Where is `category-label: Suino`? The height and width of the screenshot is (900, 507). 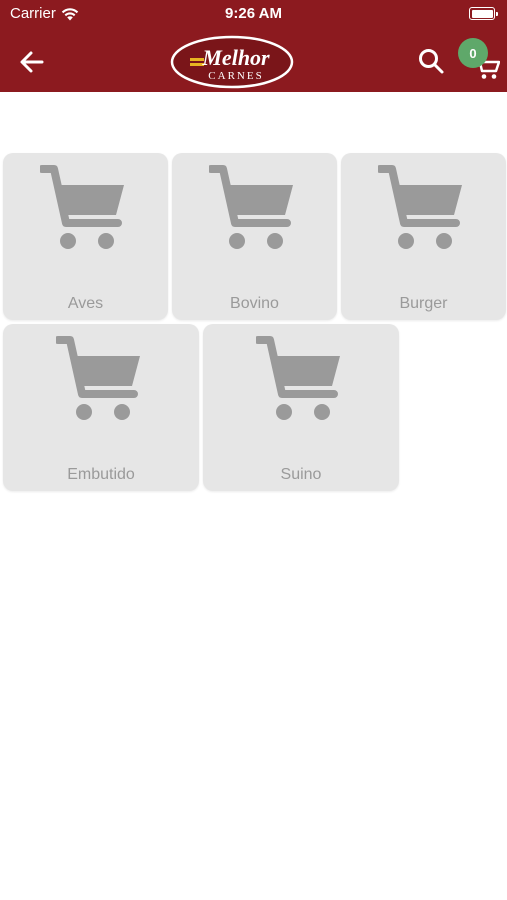 category-label: Suino is located at coordinates (301, 474).